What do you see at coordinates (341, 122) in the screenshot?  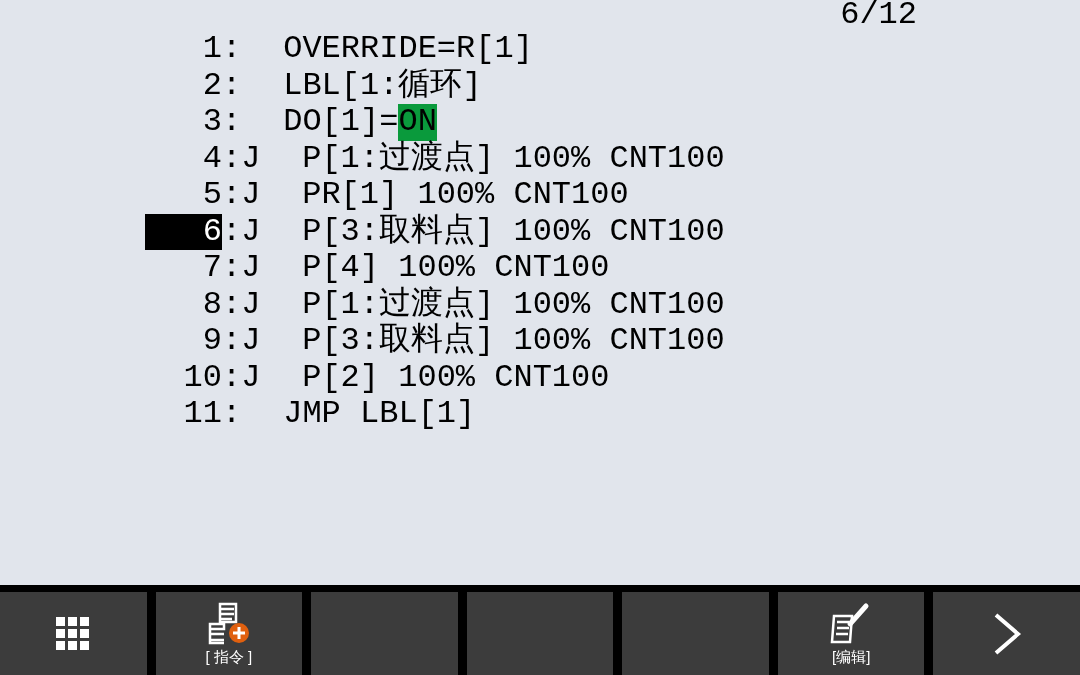 I see `code-text: DO[1]=` at bounding box center [341, 122].